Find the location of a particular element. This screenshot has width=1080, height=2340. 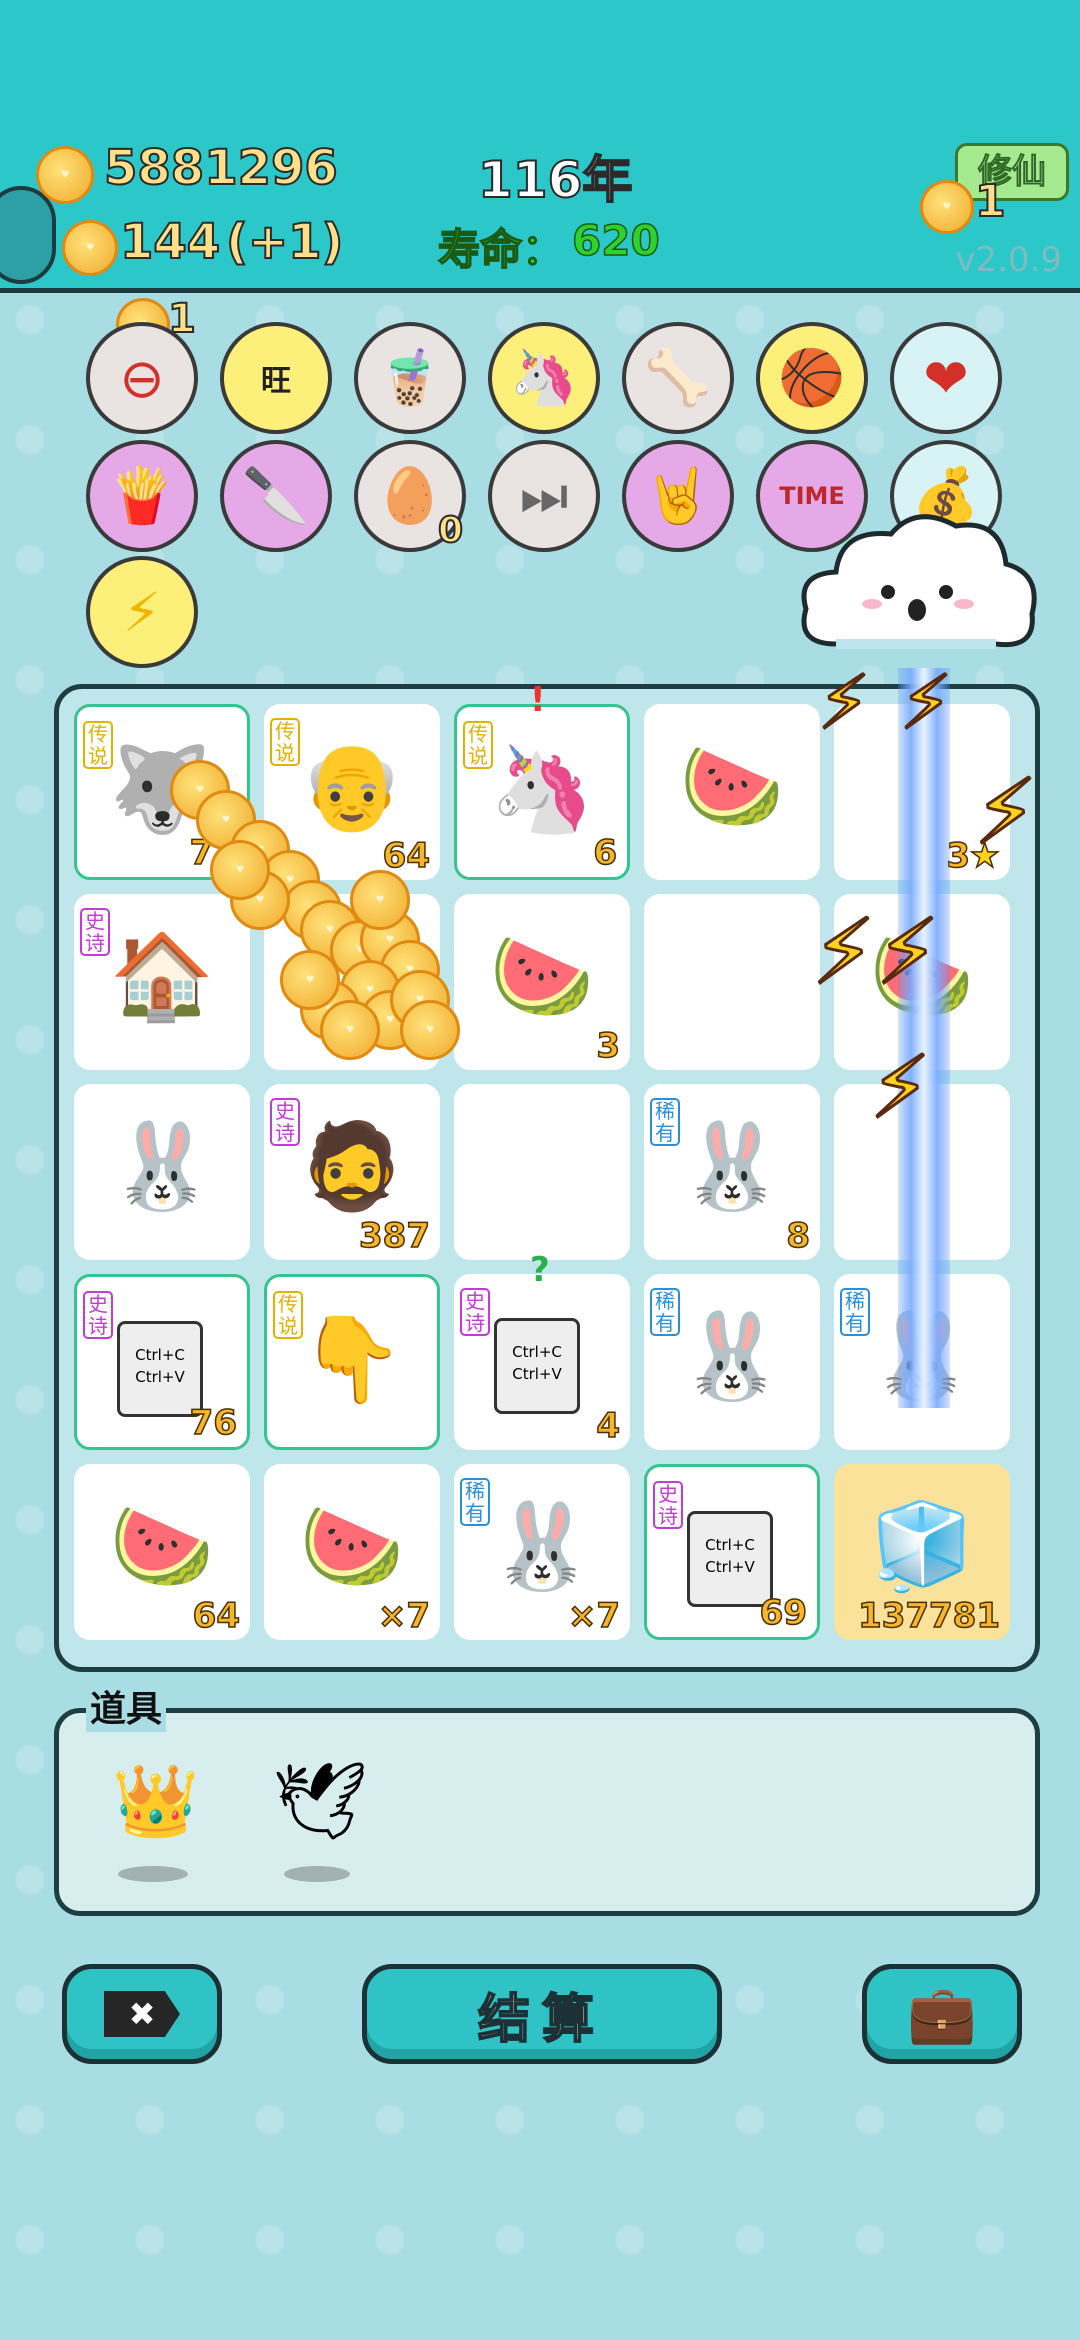

secondary-amount: 144 is located at coordinates (170, 242).